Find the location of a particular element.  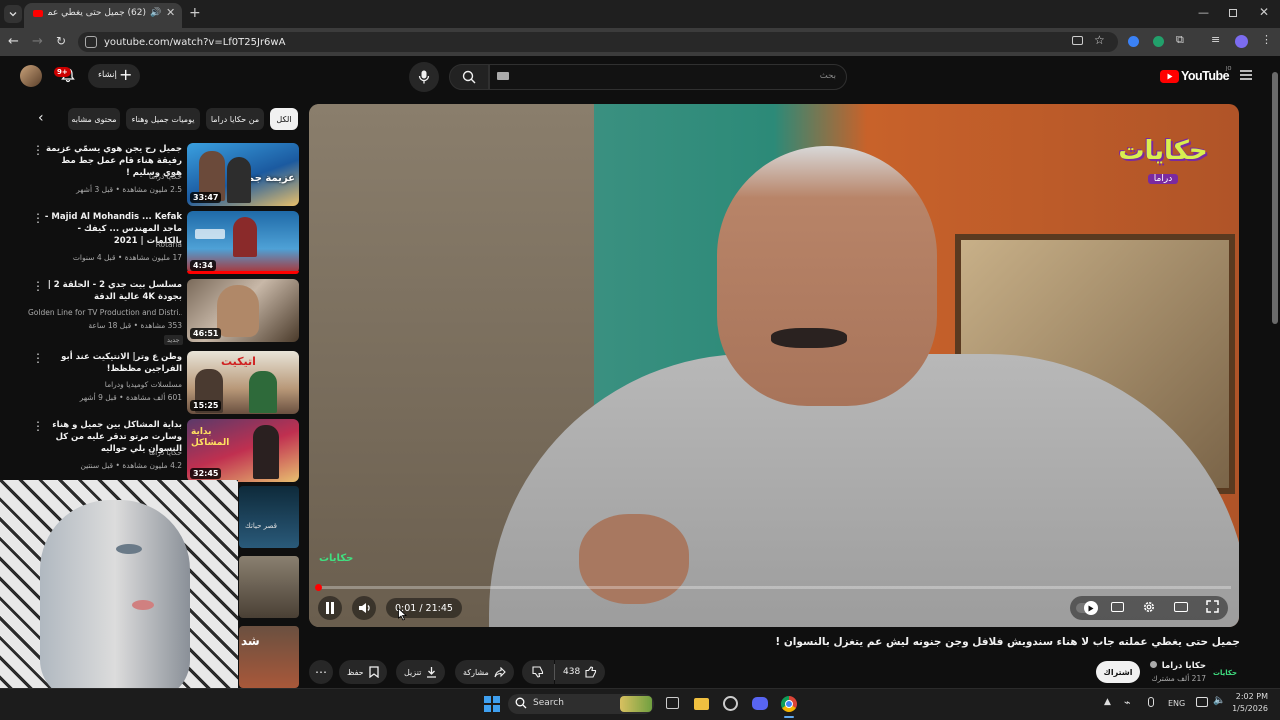

rec-thumbnail-small: قصر حياتك is located at coordinates (269, 517).